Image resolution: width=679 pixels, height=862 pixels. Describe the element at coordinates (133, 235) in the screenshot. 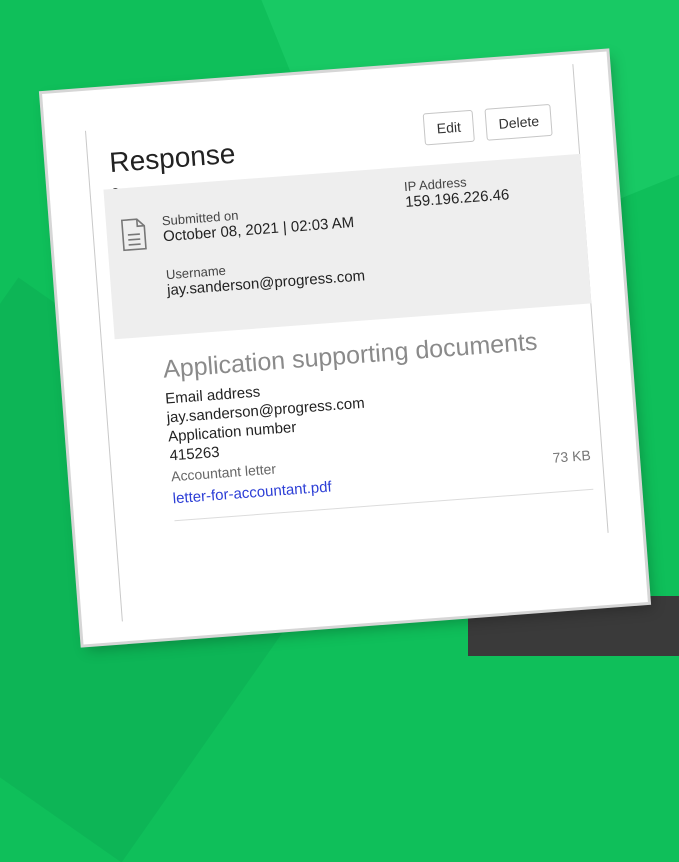

I see `document-icon` at that location.